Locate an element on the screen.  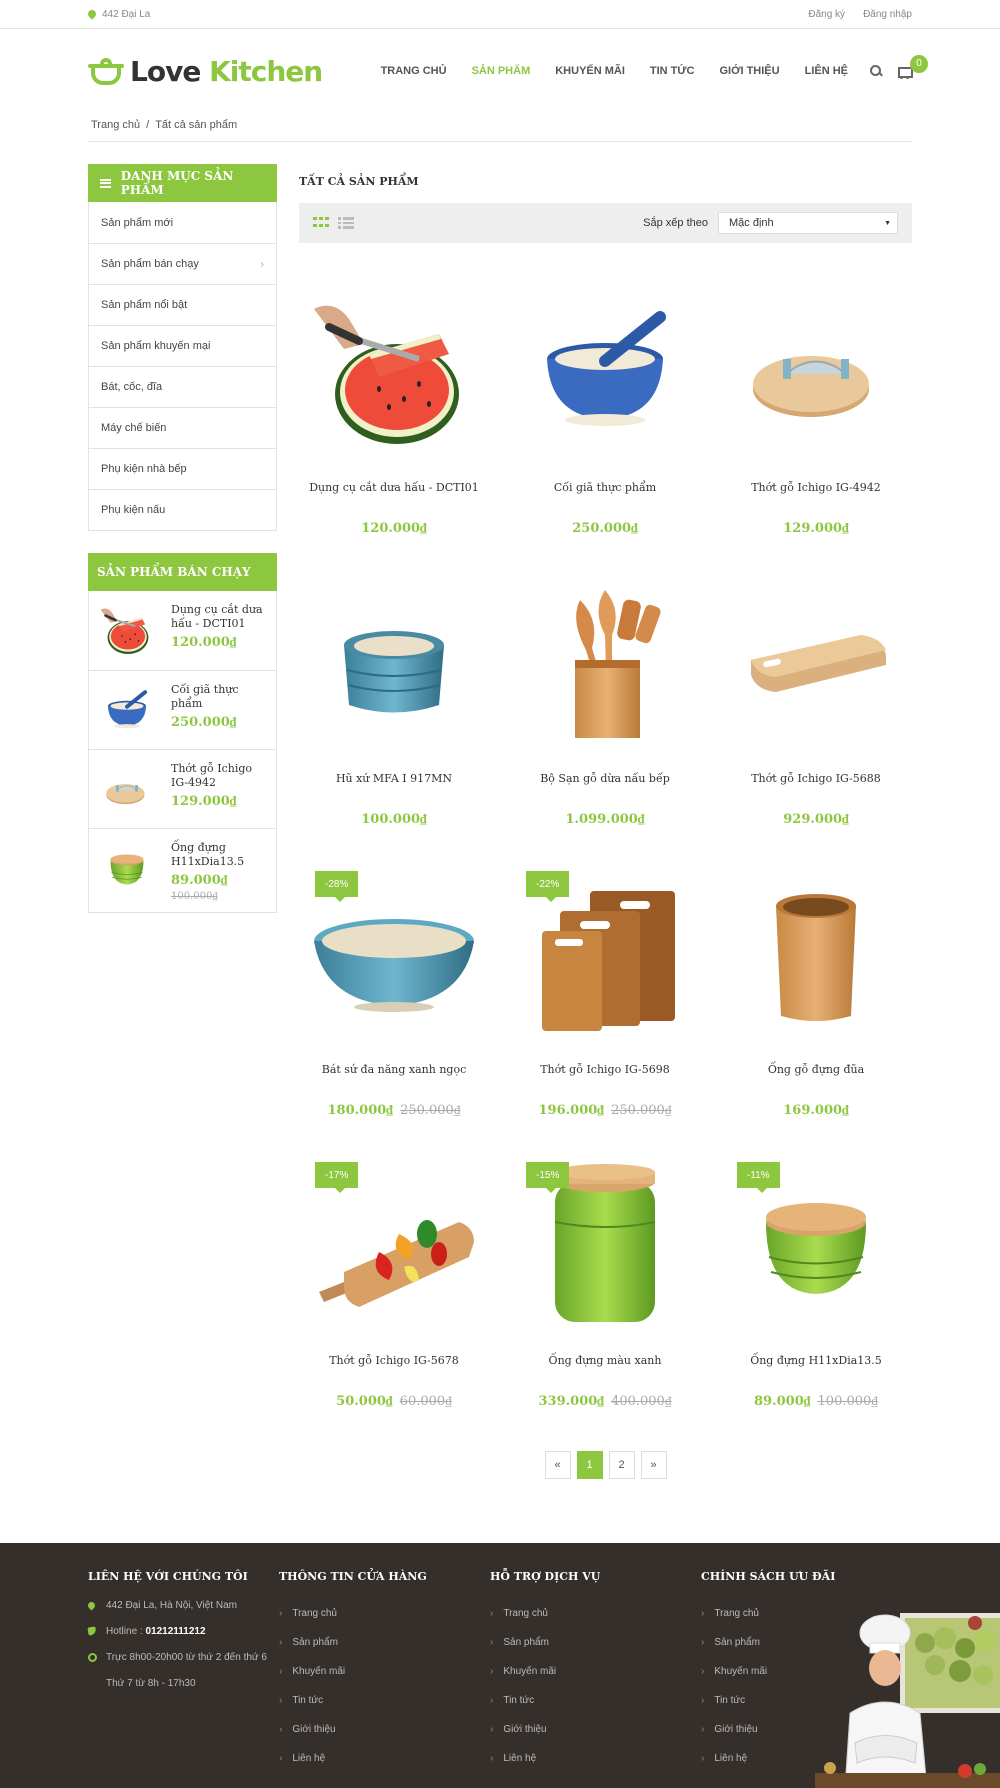
category-item: Sản phẩm mới is located at coordinates (182, 222).